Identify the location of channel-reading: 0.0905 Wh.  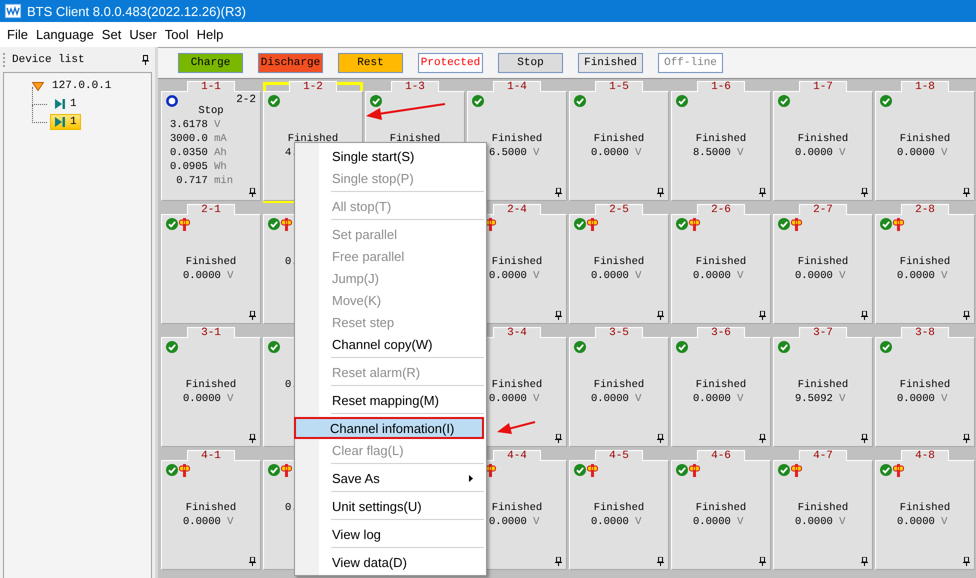
(198, 167).